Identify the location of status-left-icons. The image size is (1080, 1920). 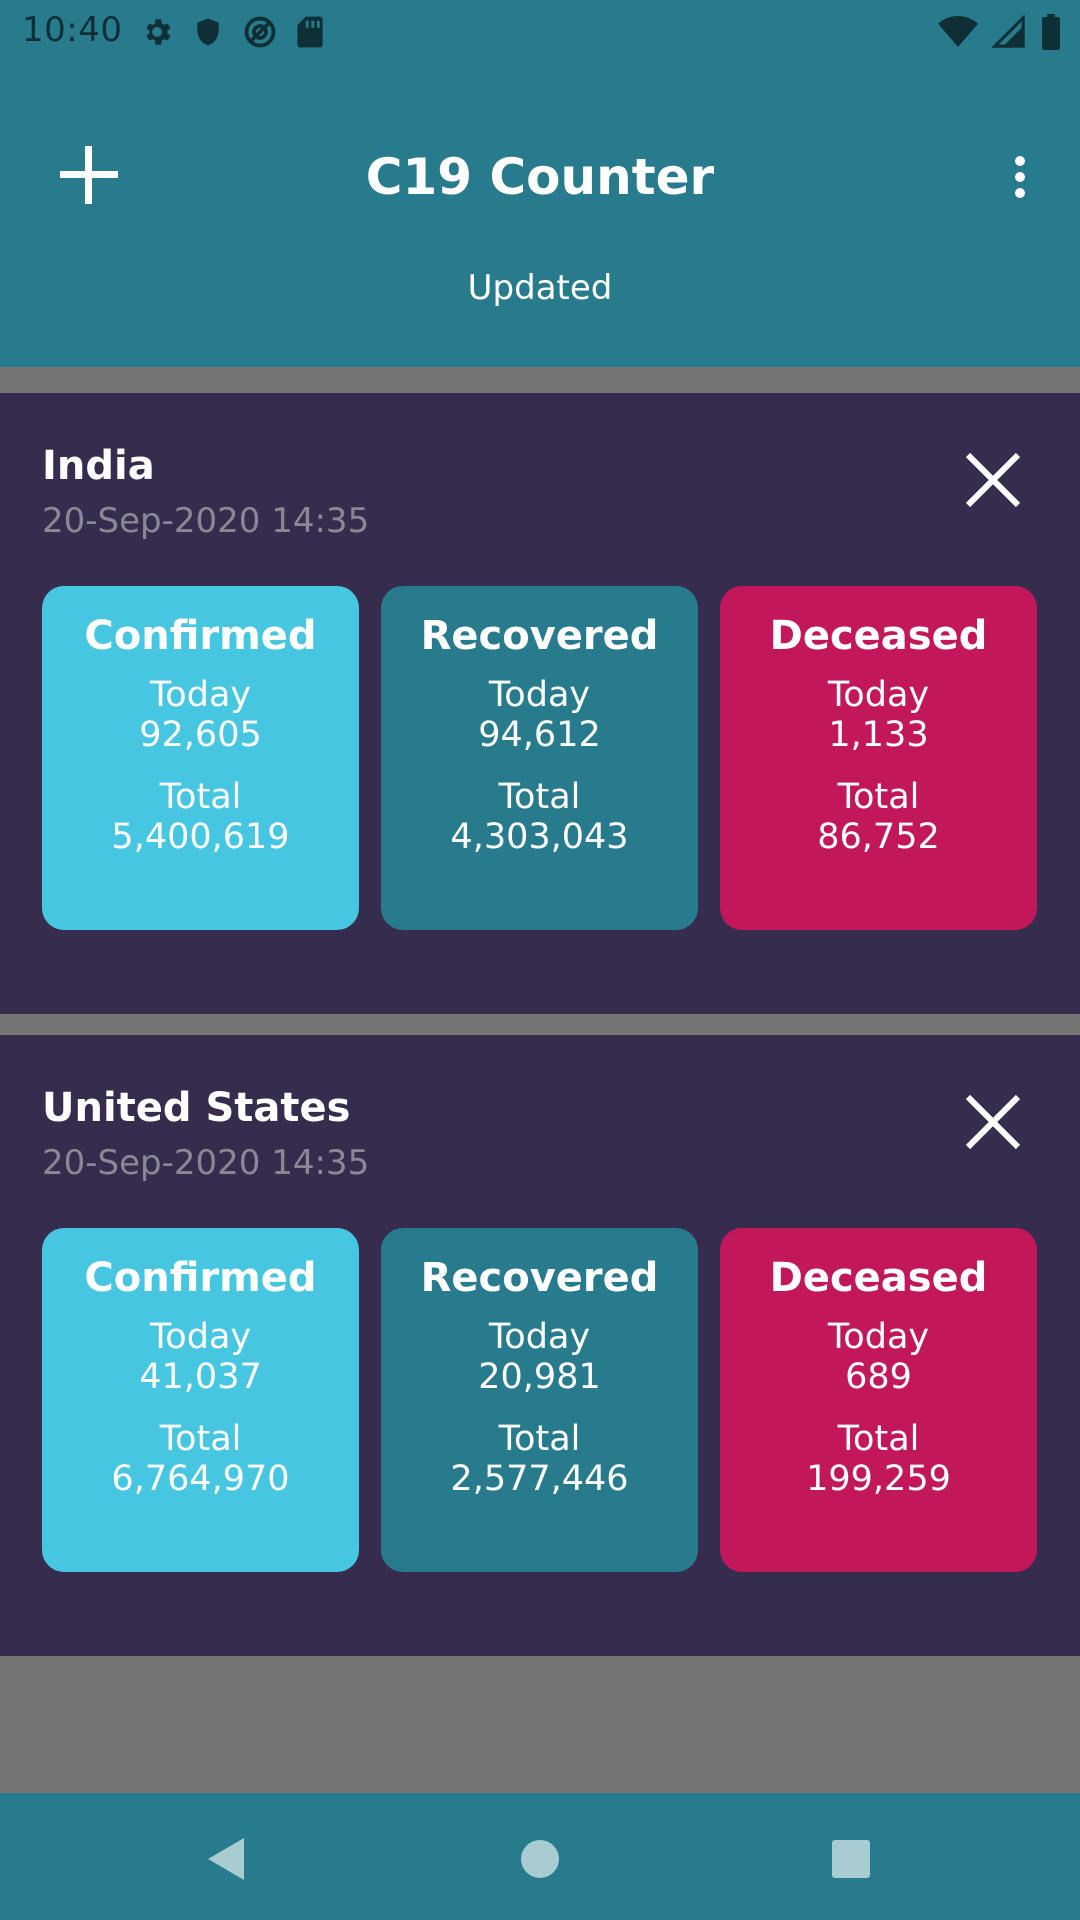
(232, 34).